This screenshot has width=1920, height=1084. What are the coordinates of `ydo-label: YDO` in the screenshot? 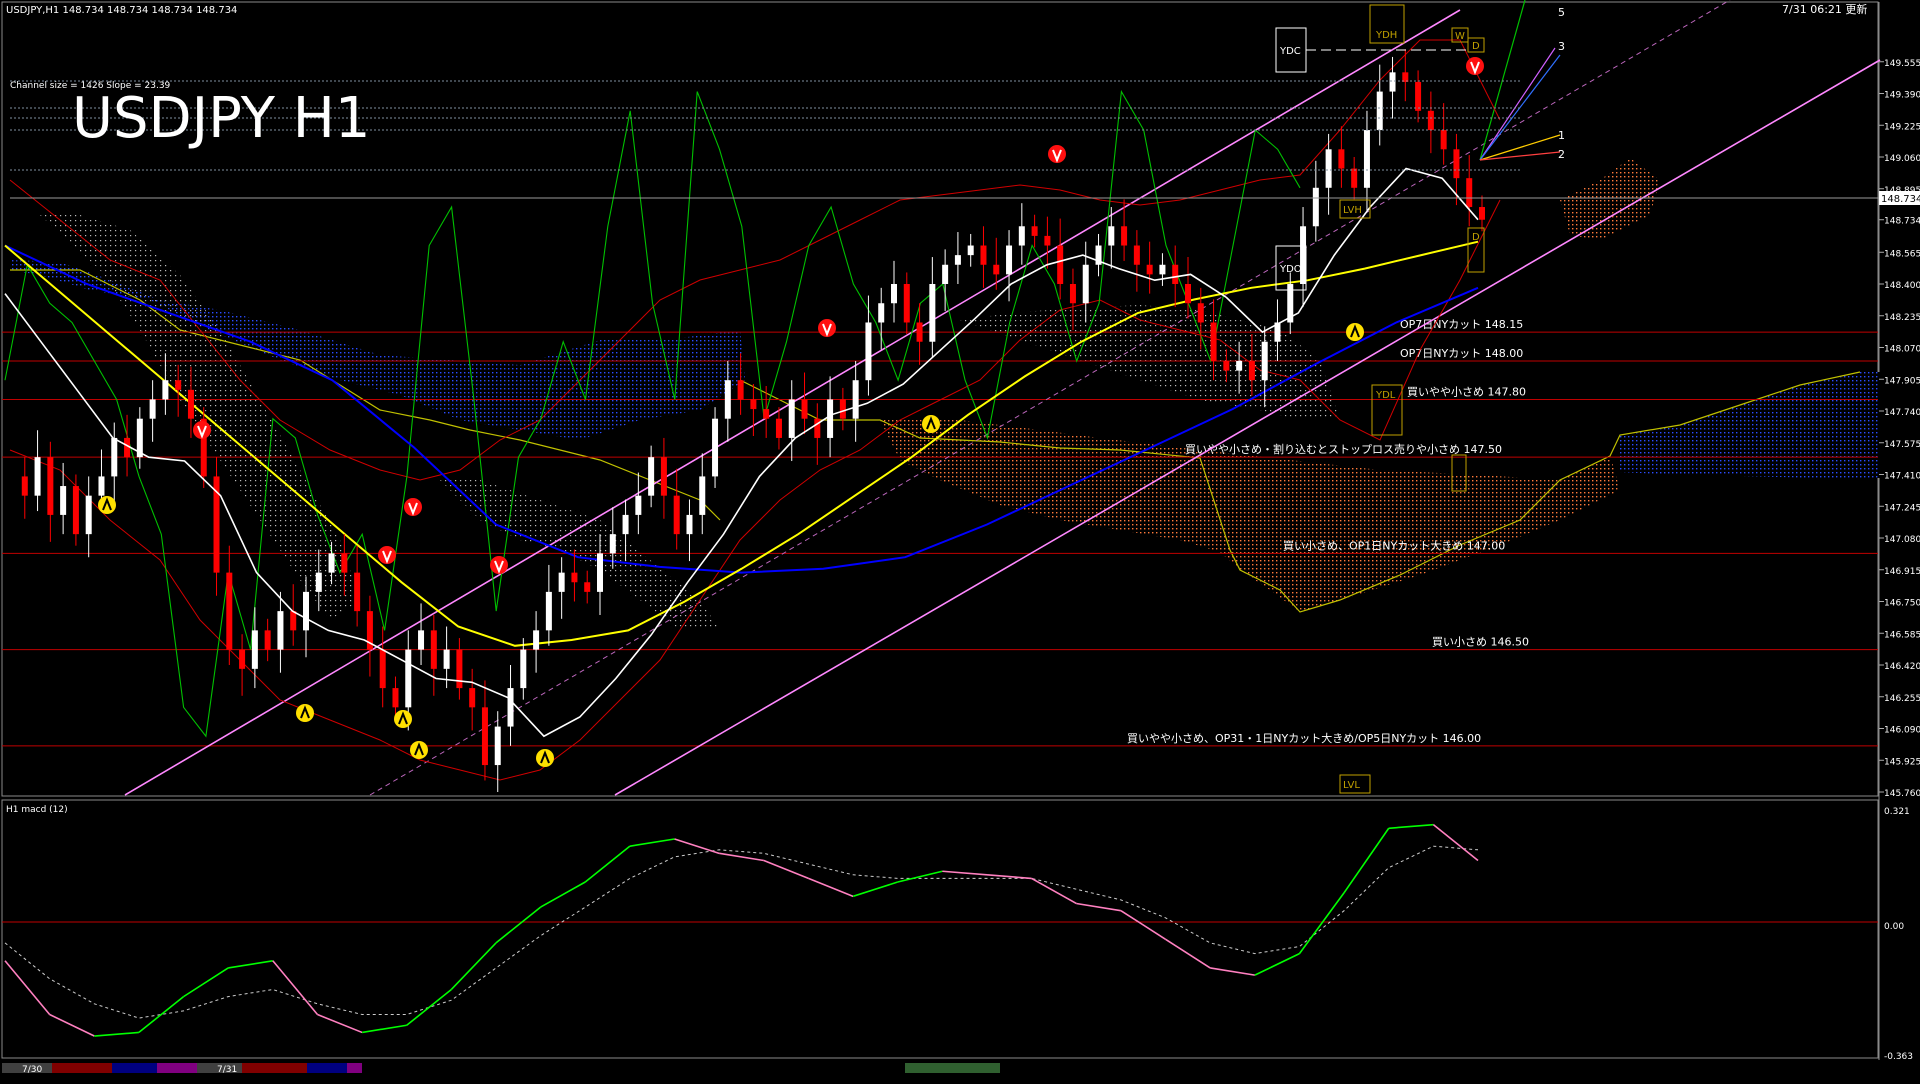 It's located at (1290, 269).